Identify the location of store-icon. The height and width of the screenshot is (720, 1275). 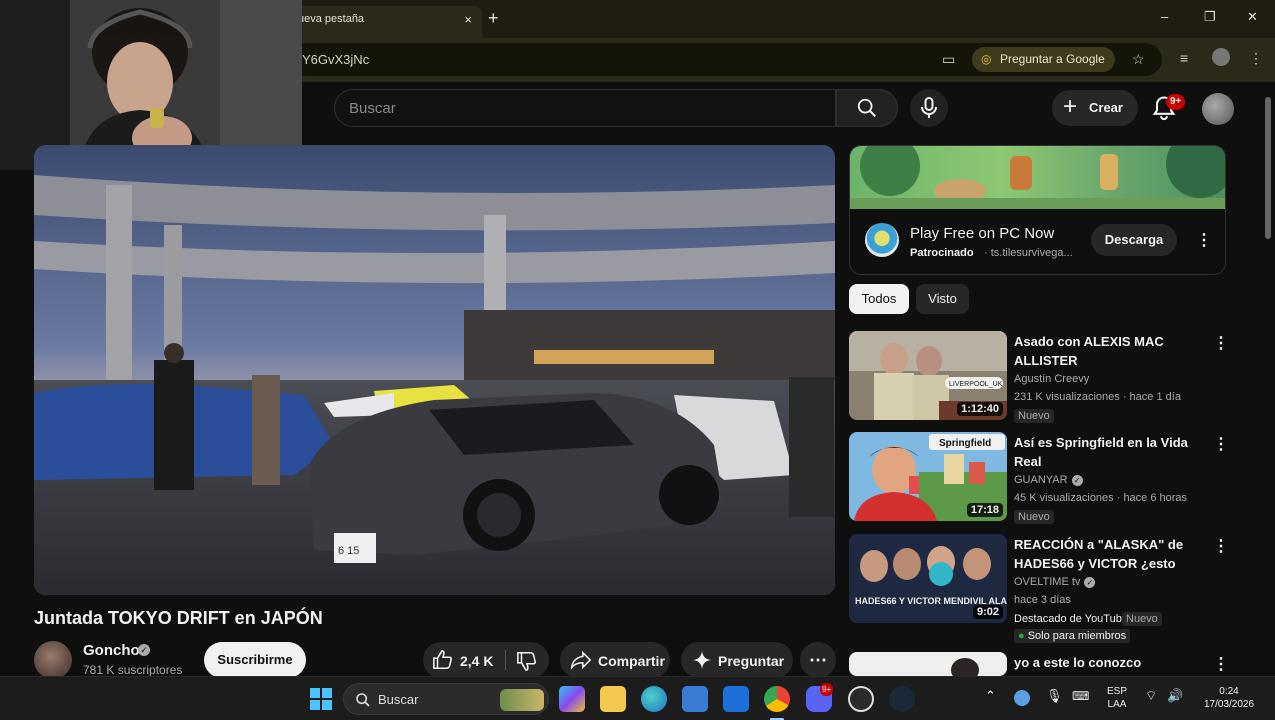
(695, 699).